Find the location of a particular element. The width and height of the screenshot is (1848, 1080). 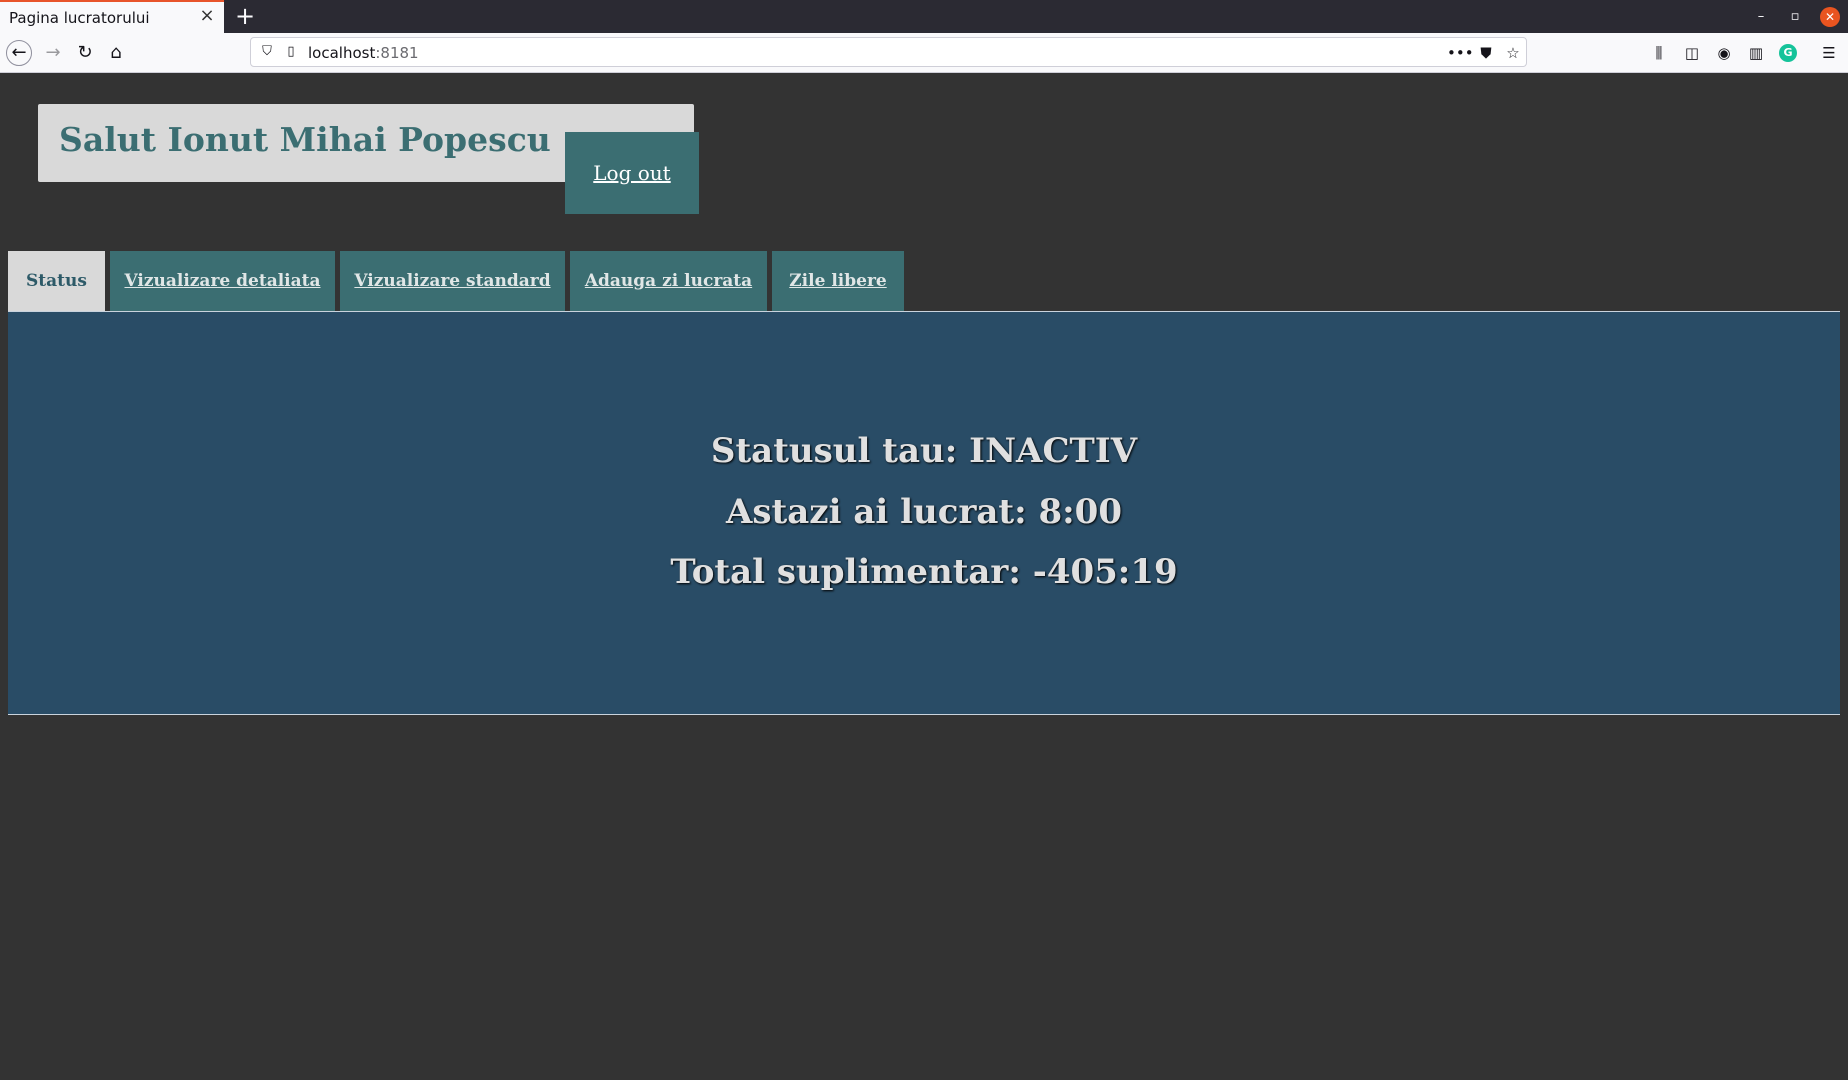

sidebar-icon: ◫ is located at coordinates (1692, 53).